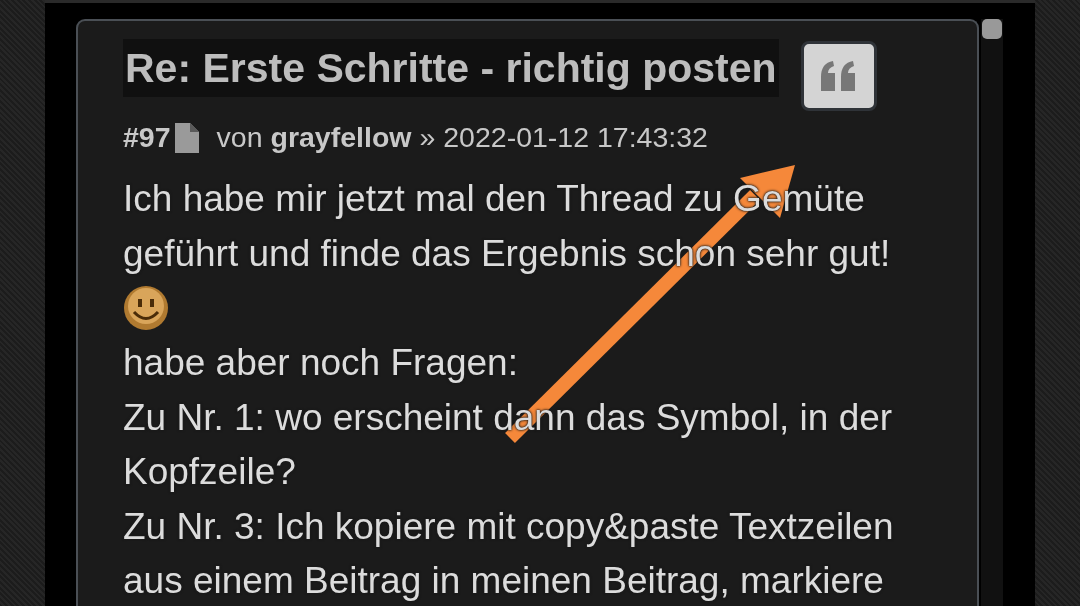  I want to click on post-text-line: habe aber noch Fragen:, so click(320, 363).